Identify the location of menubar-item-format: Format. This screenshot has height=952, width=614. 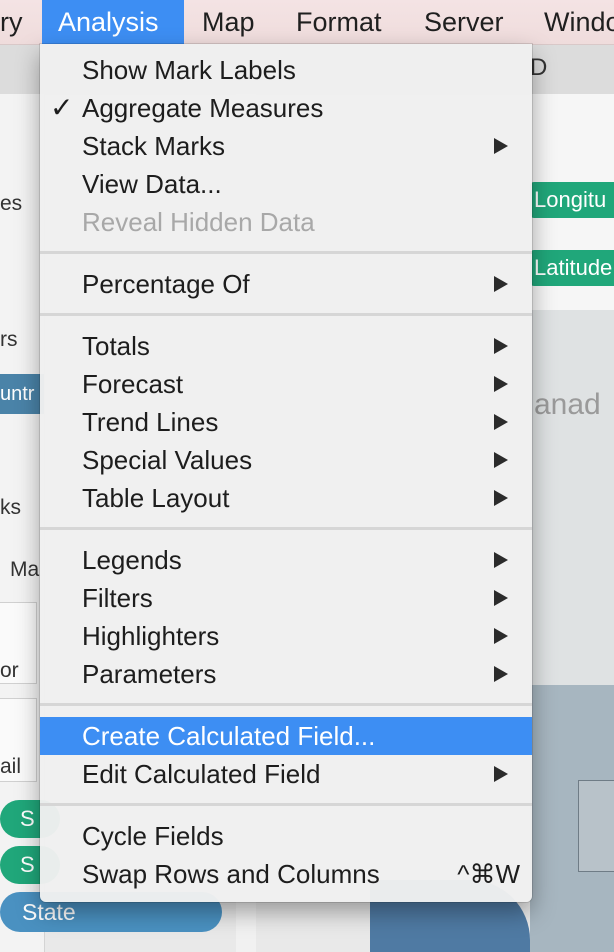
(339, 22).